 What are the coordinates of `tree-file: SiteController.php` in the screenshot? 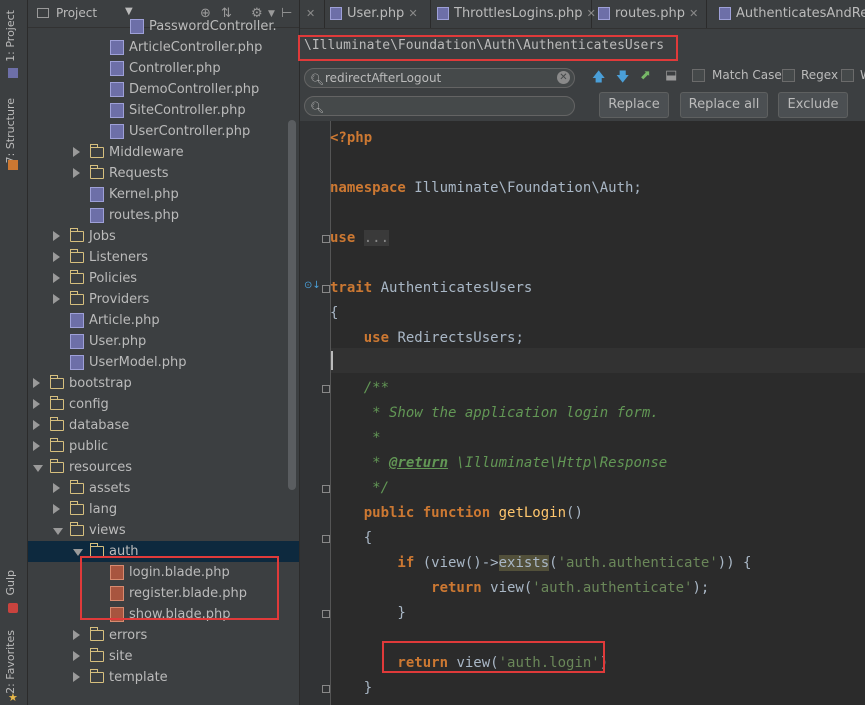 It's located at (163, 110).